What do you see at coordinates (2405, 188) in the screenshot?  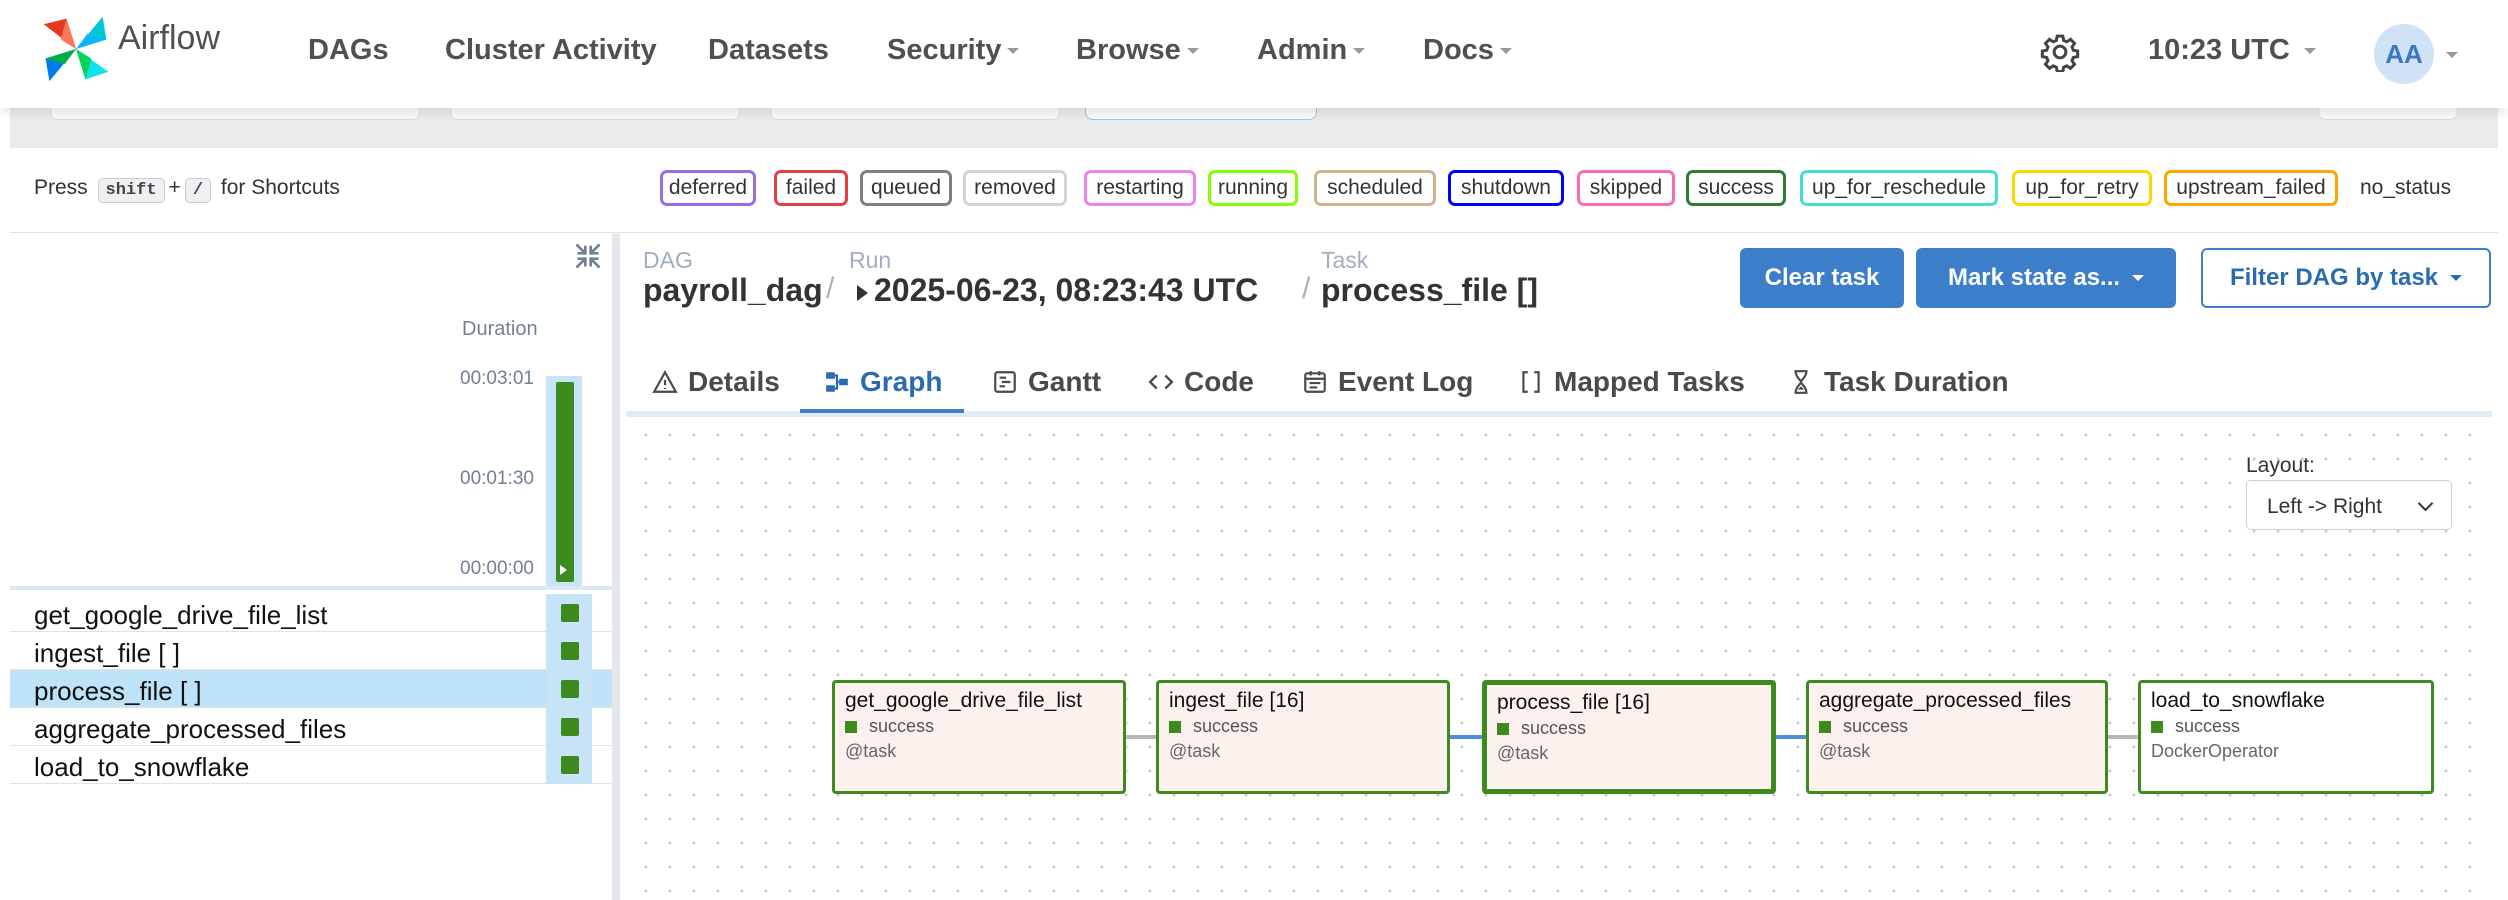 I see `legend-no-status: no_status` at bounding box center [2405, 188].